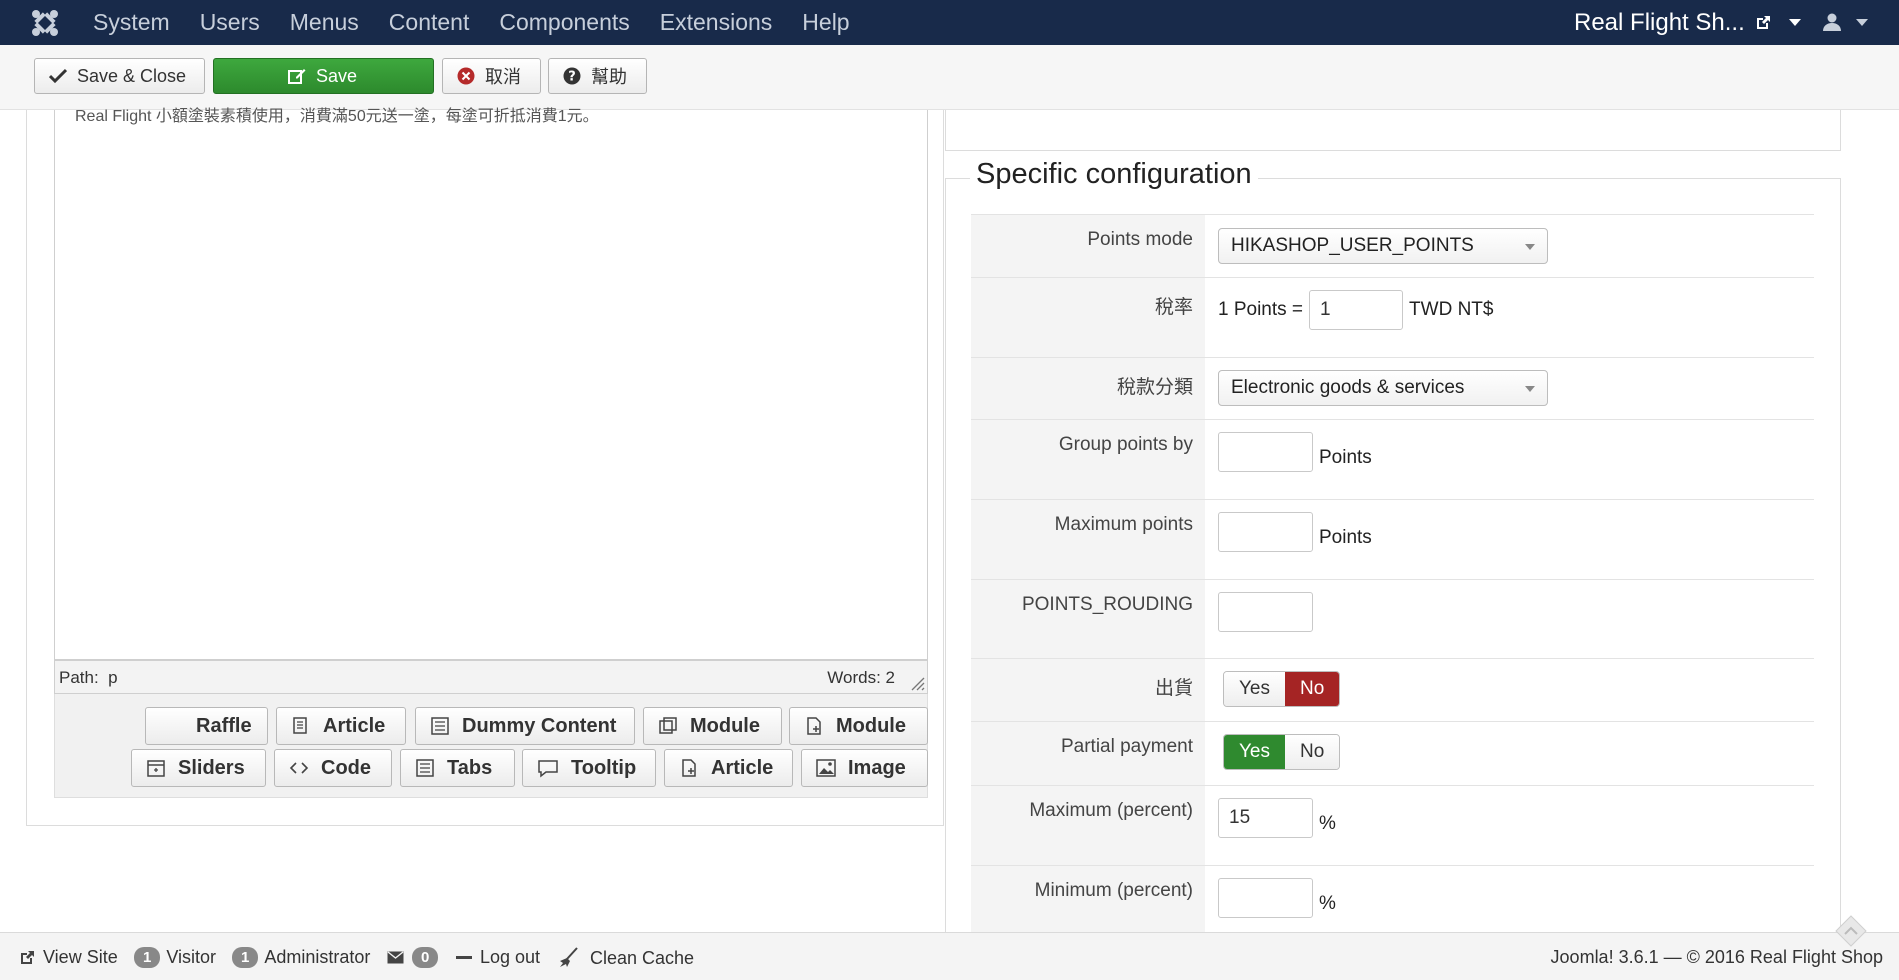  I want to click on messages-indicator: 0, so click(415, 957).